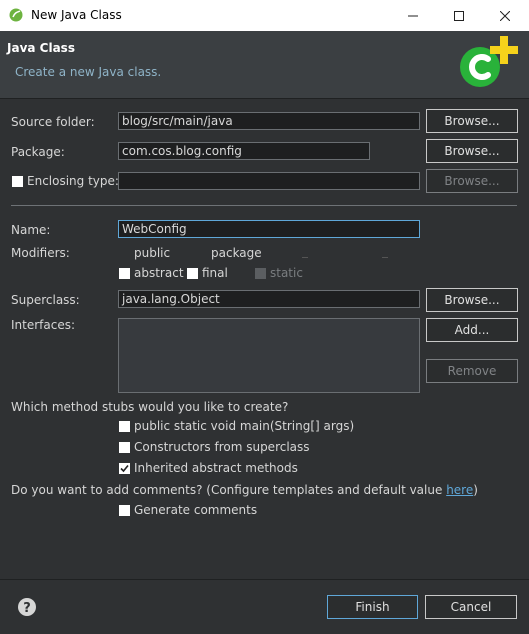 This screenshot has width=529, height=634. Describe the element at coordinates (489, 61) in the screenshot. I see `new-class-logo-icon` at that location.